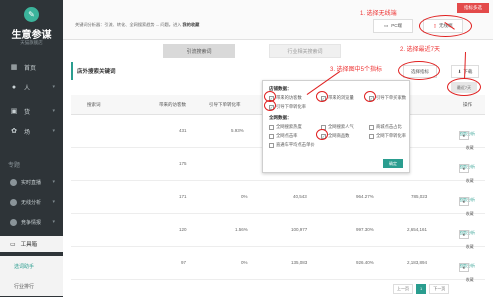 The height and width of the screenshot is (297, 493). Describe the element at coordinates (14, 131) in the screenshot. I see `gear-icon: ✿` at that location.